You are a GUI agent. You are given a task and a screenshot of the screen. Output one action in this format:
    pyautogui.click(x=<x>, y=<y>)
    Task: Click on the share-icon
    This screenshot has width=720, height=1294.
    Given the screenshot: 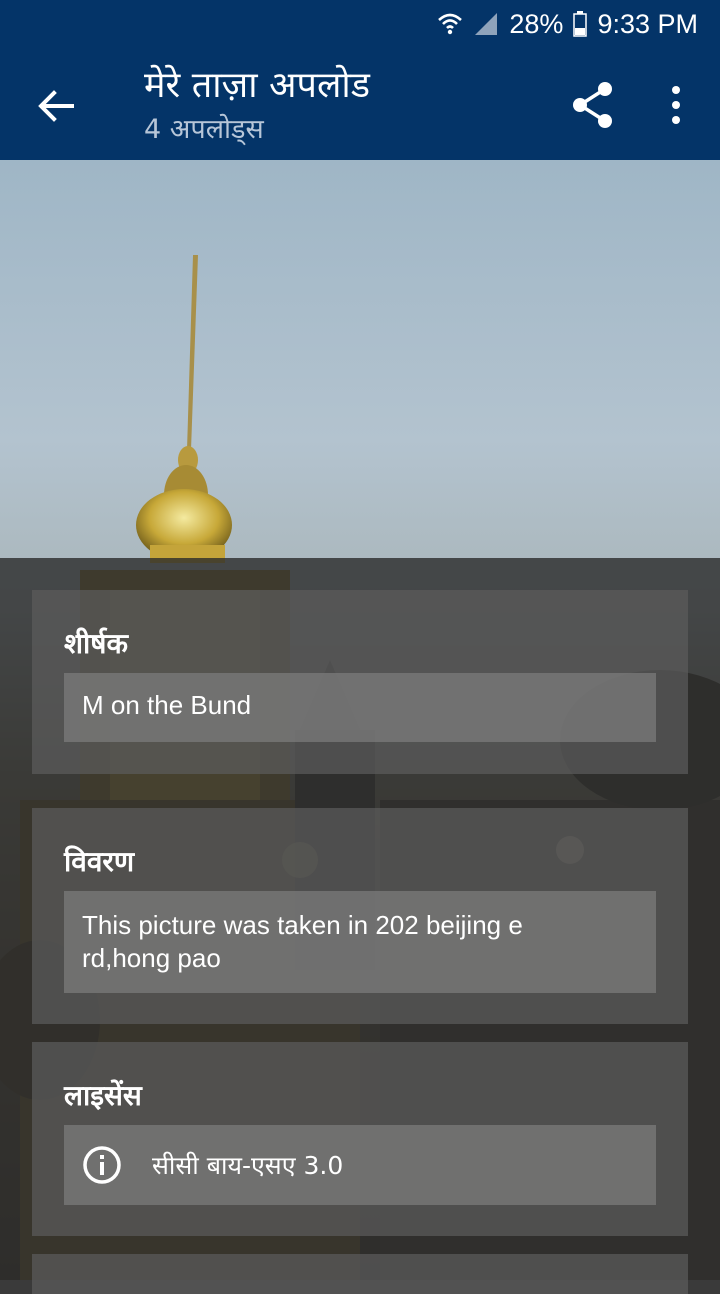 What is the action you would take?
    pyautogui.click(x=592, y=105)
    